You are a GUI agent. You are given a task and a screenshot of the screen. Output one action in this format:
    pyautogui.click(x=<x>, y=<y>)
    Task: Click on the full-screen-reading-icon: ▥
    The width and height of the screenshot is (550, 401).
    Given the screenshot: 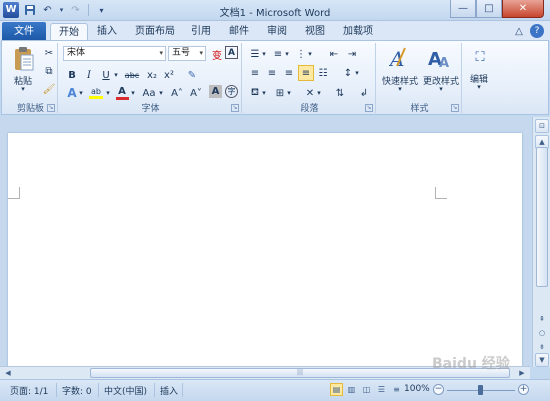 What is the action you would take?
    pyautogui.click(x=351, y=389)
    